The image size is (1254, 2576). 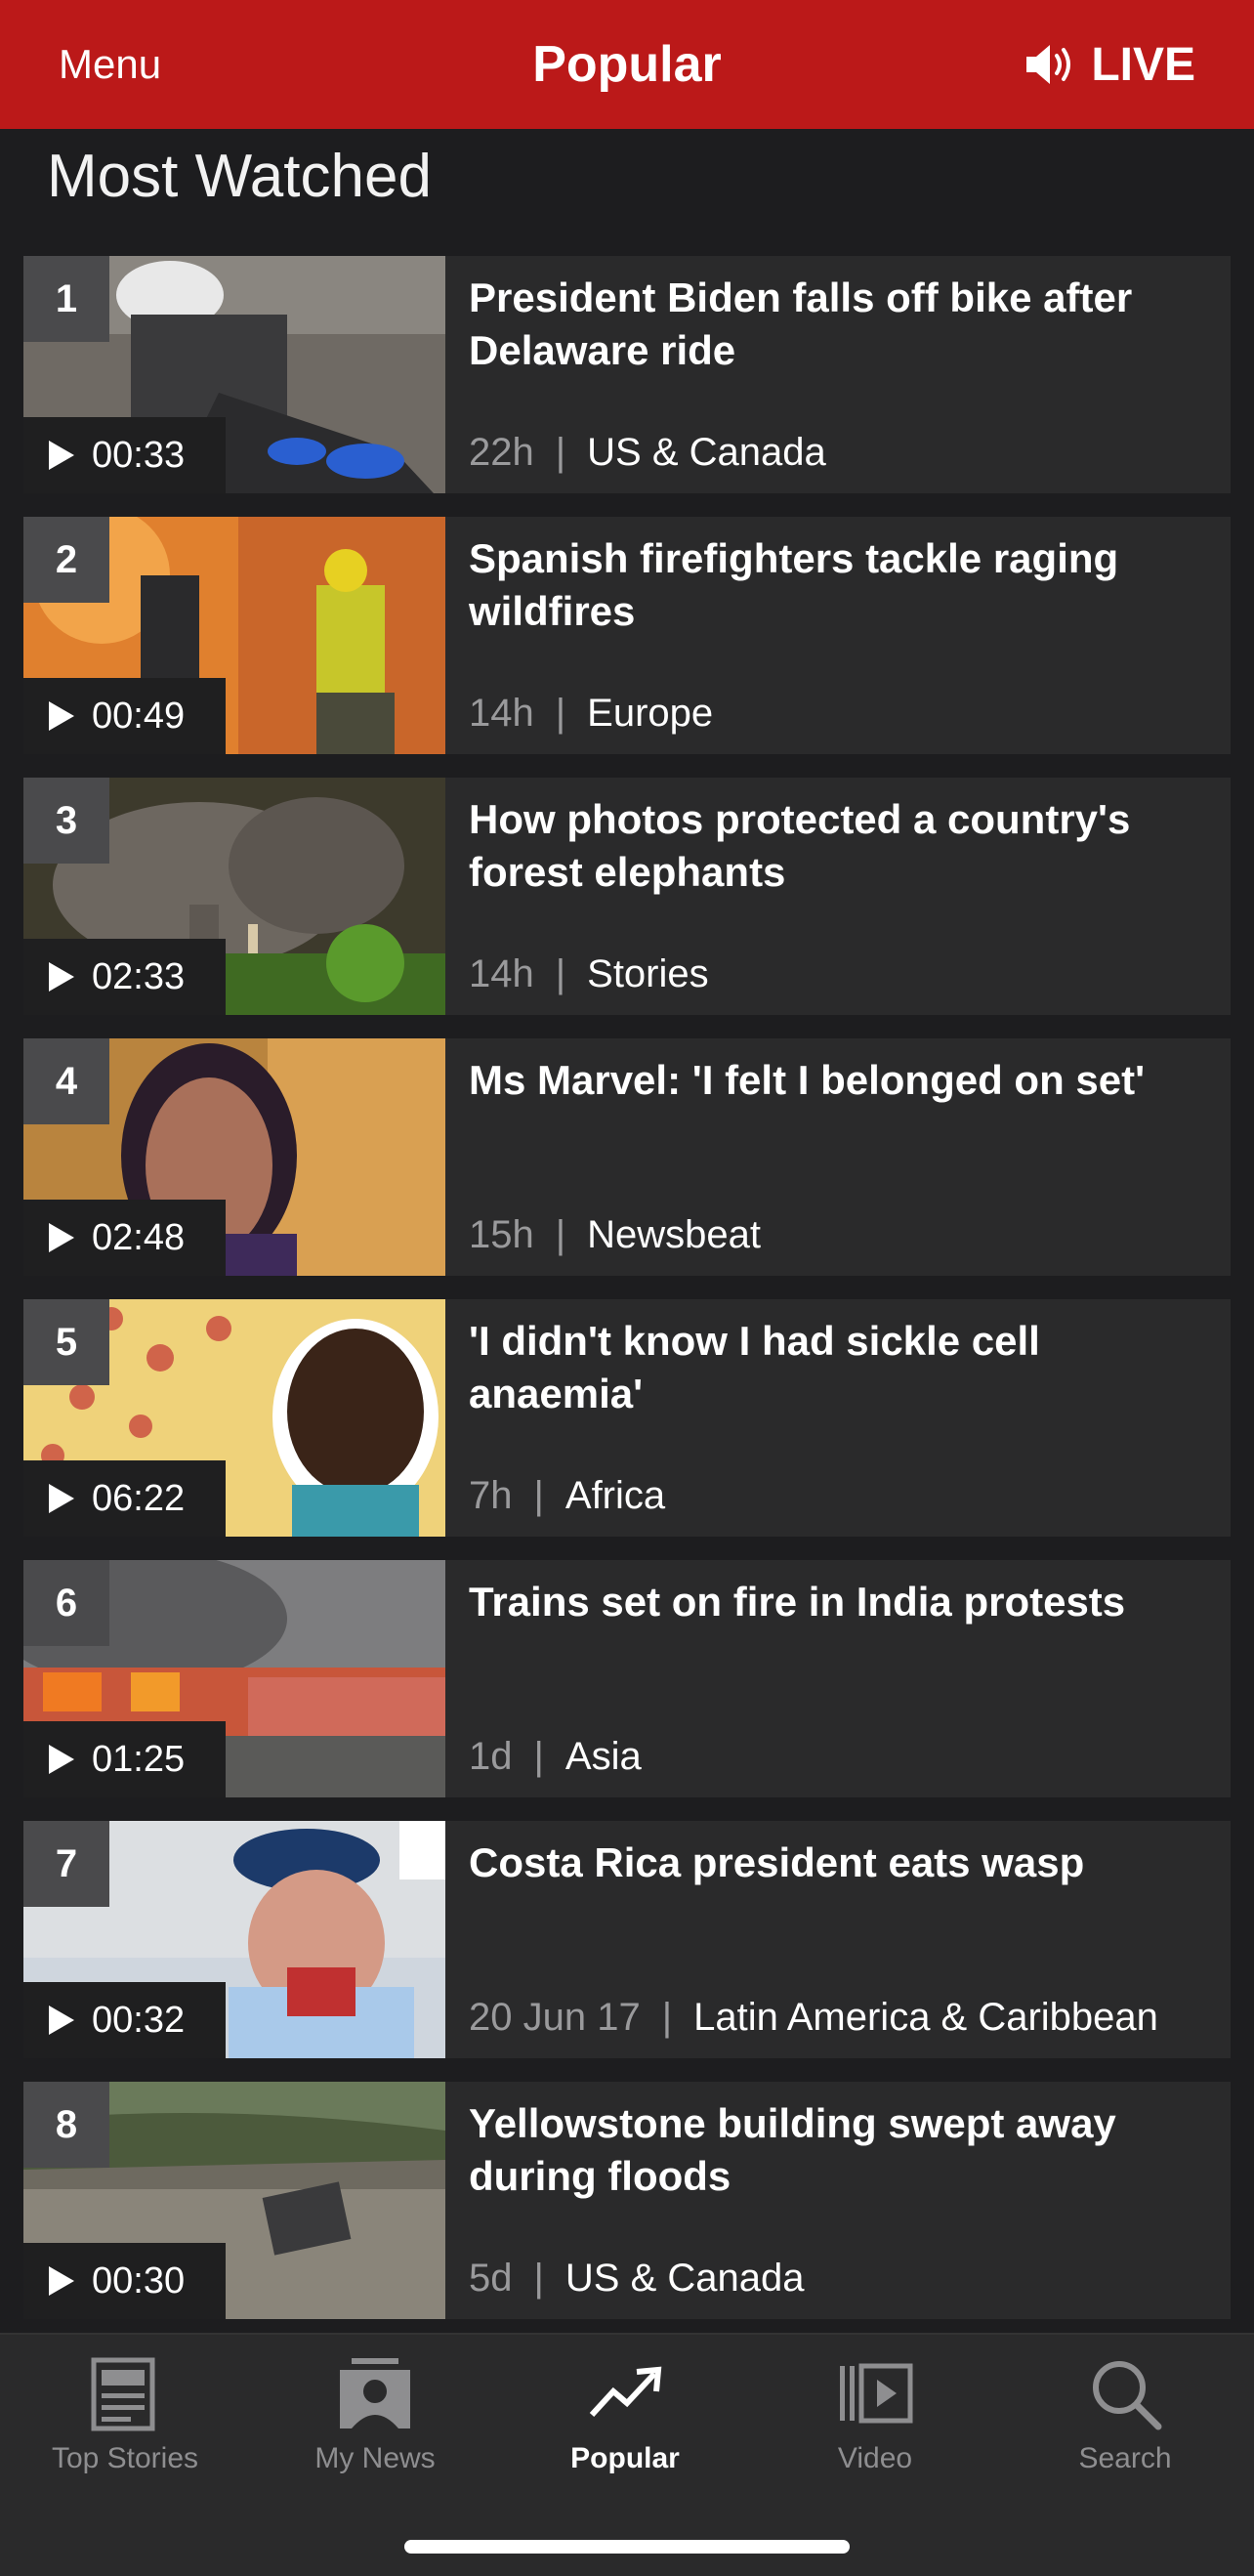 I want to click on duration-badge: 02:33, so click(x=124, y=977).